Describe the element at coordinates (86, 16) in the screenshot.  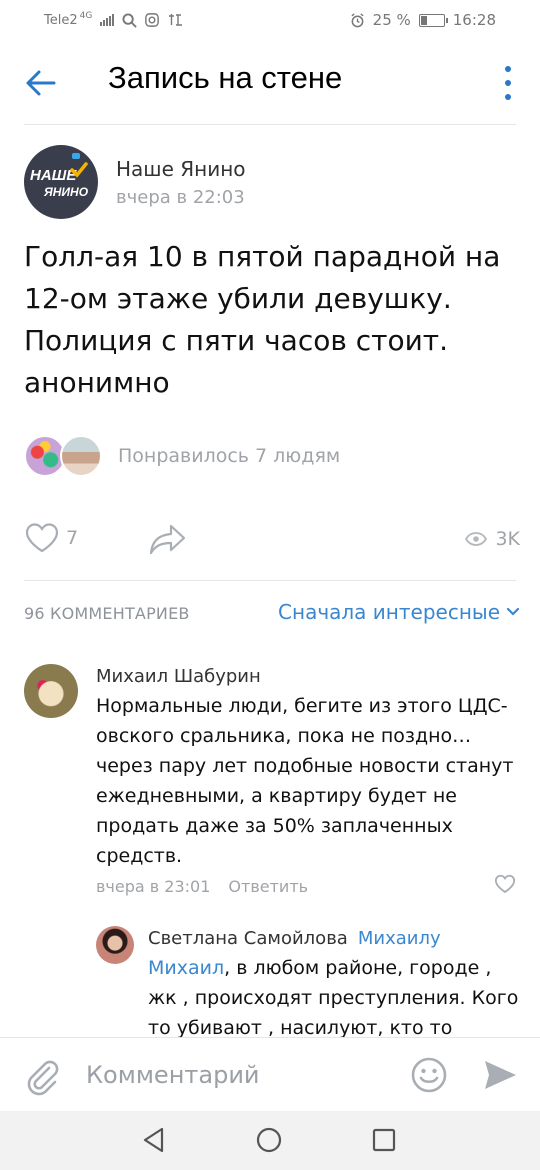
I see `network-type: 4G` at that location.